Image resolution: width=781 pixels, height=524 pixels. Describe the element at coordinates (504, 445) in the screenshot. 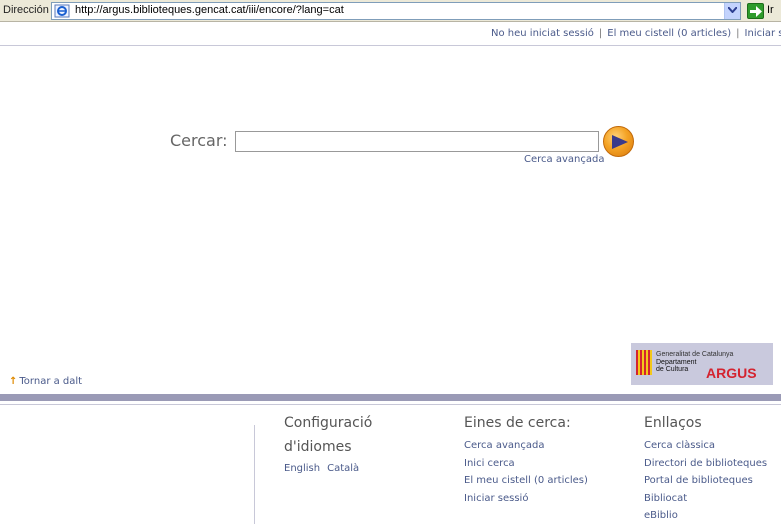

I see `tools-advanced-search-link: Cerca avançada` at that location.